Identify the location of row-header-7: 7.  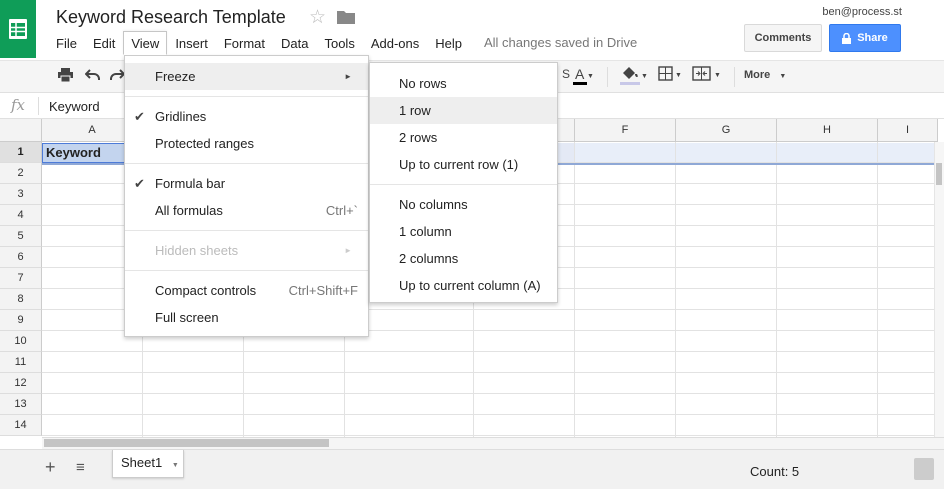
(21, 278).